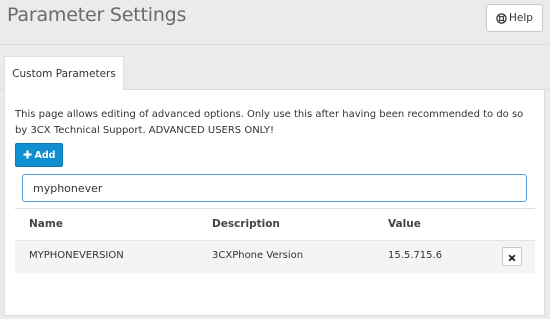  Describe the element at coordinates (275, 68) in the screenshot. I see `tab-bar: Custom Parameters` at that location.